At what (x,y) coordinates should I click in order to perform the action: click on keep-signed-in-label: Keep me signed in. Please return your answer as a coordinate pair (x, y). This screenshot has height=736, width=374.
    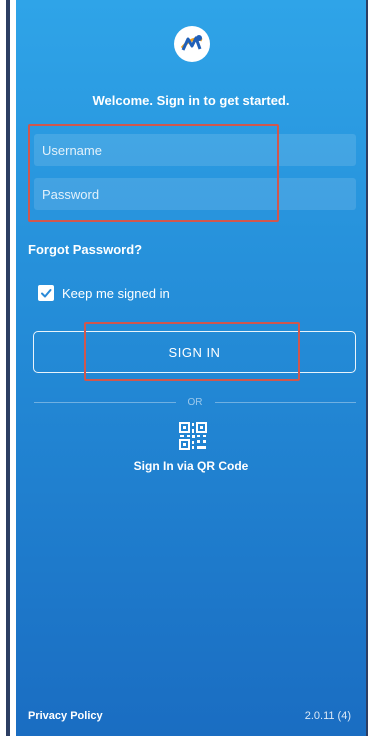
    Looking at the image, I should click on (116, 293).